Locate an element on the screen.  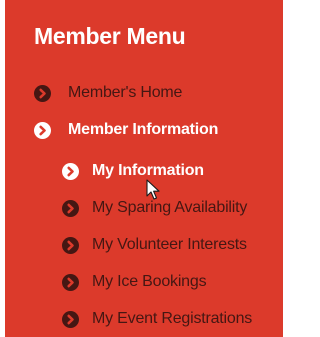
menu-item-label: My Information is located at coordinates (148, 170).